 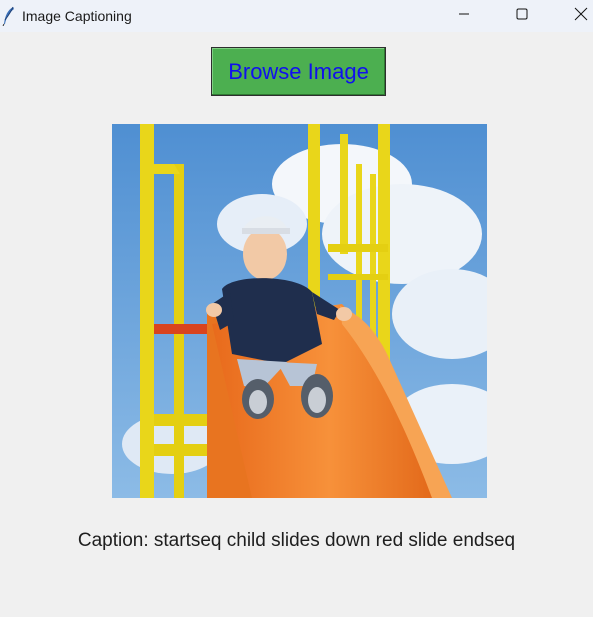 What do you see at coordinates (77, 16) in the screenshot?
I see `window-title: Image Captioning` at bounding box center [77, 16].